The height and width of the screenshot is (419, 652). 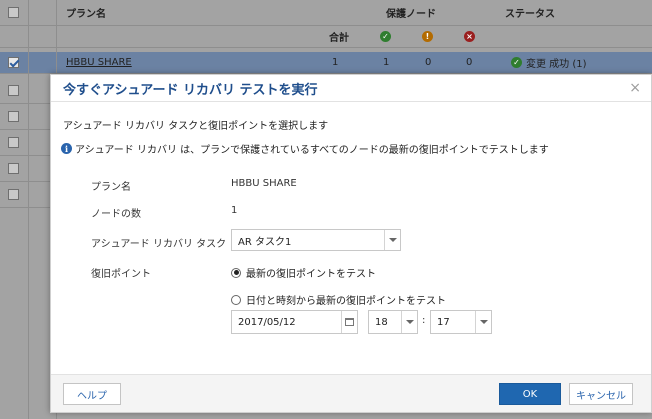 What do you see at coordinates (236, 272) in the screenshot?
I see `radio-latest-button` at bounding box center [236, 272].